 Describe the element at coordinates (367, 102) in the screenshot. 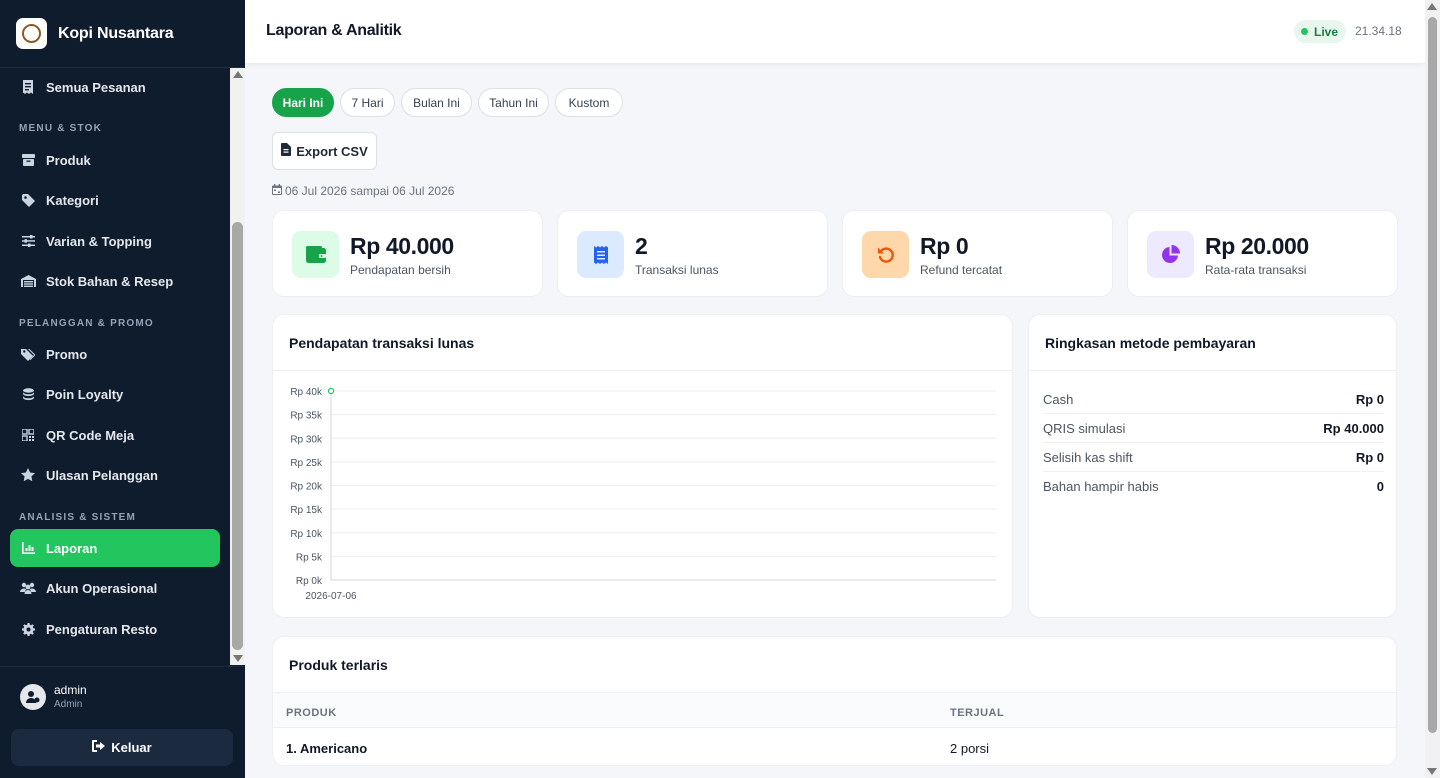

I see `filter-chip-7-hari: 7 Hari` at that location.